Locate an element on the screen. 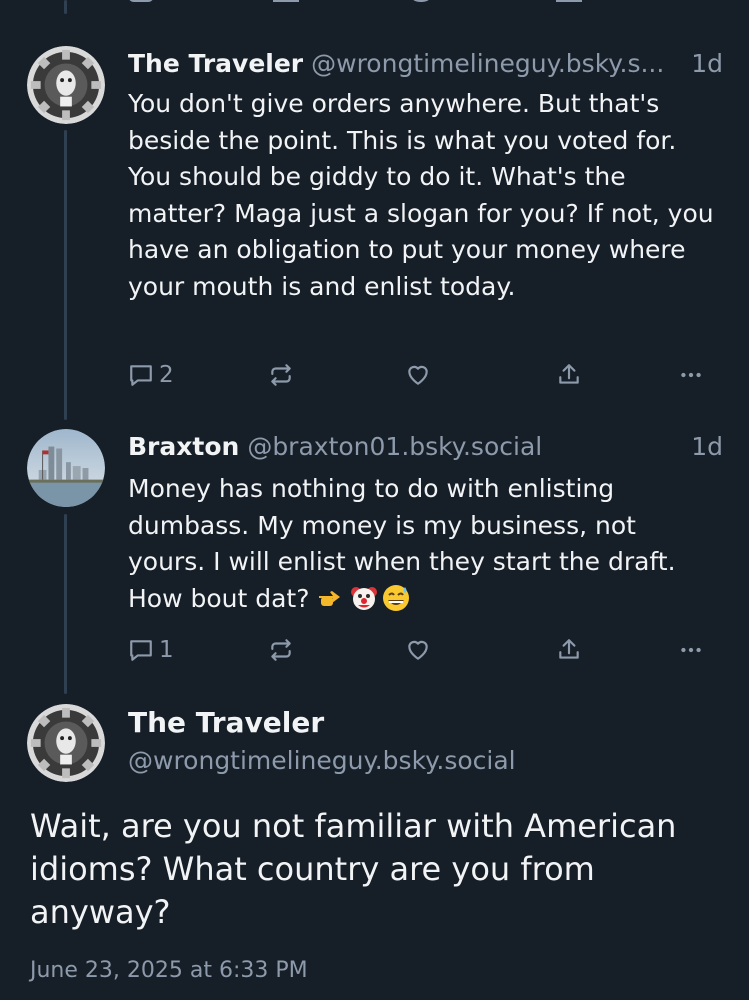  display-name: The Traveler is located at coordinates (215, 64).